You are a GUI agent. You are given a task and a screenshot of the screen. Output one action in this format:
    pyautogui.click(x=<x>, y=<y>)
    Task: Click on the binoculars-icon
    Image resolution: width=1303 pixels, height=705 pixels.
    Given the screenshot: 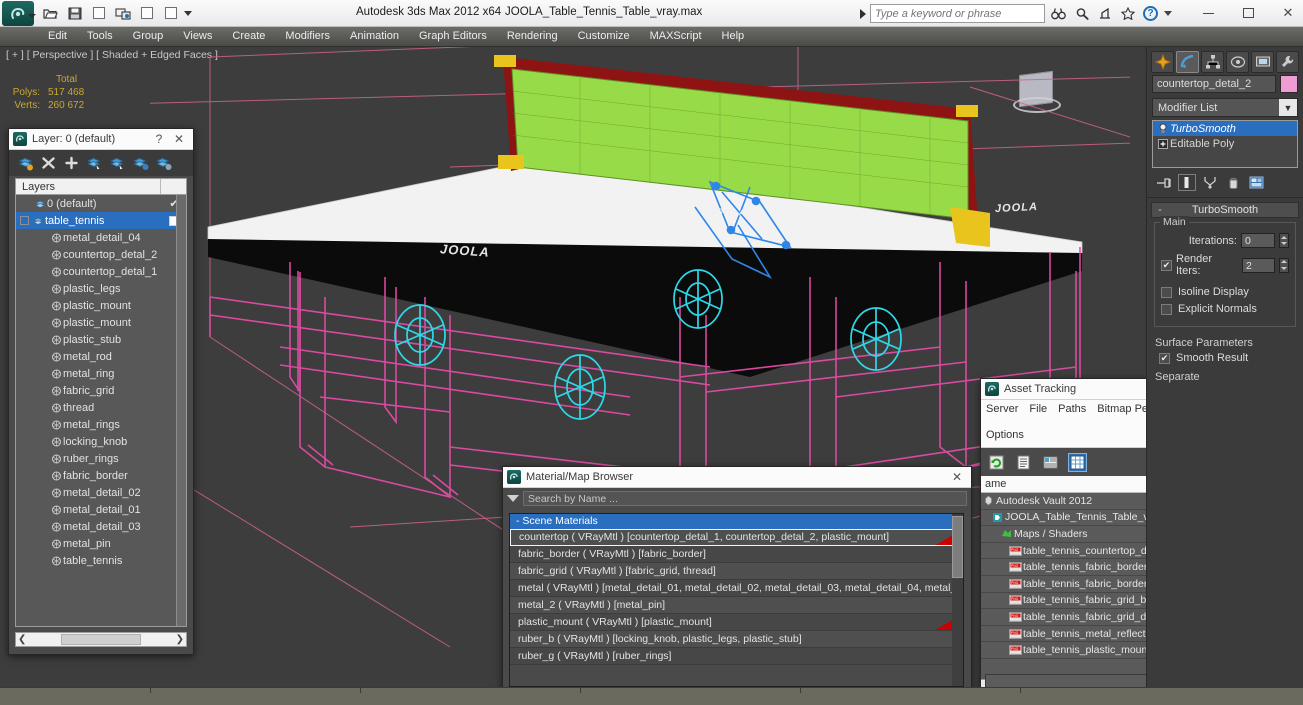 What is the action you would take?
    pyautogui.click(x=1058, y=13)
    